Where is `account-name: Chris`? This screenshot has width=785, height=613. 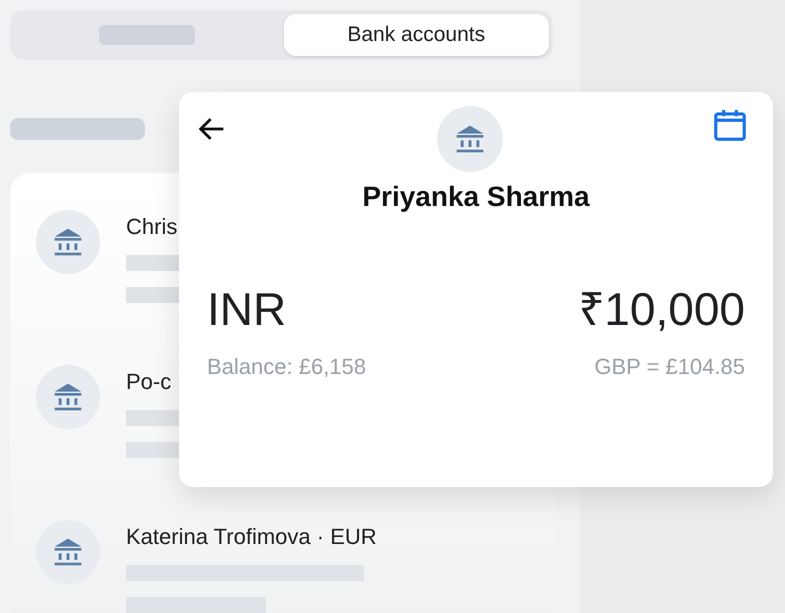 account-name: Chris is located at coordinates (152, 227).